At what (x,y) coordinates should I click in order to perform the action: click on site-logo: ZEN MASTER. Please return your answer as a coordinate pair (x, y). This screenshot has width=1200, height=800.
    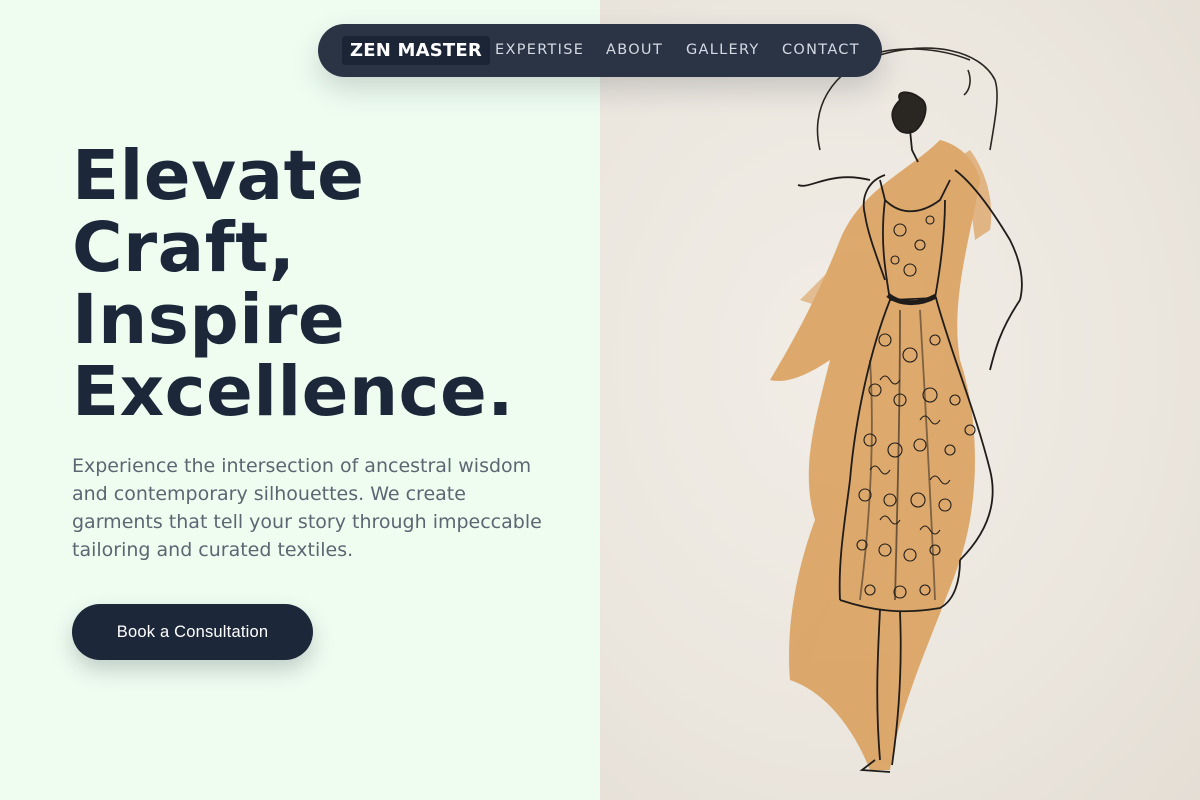
    Looking at the image, I should click on (416, 50).